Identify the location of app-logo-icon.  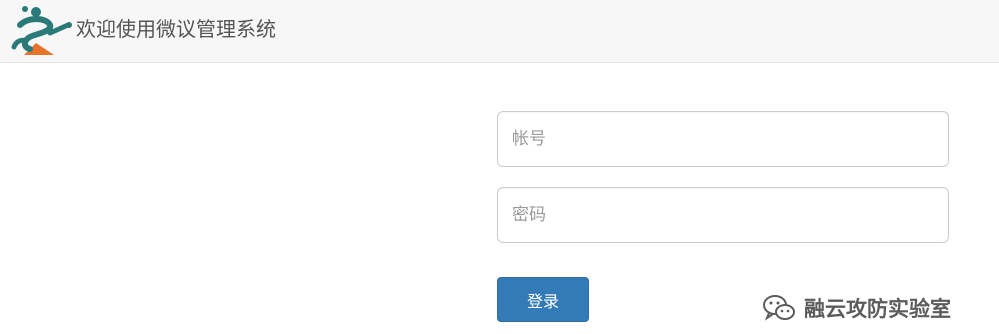
(41, 30).